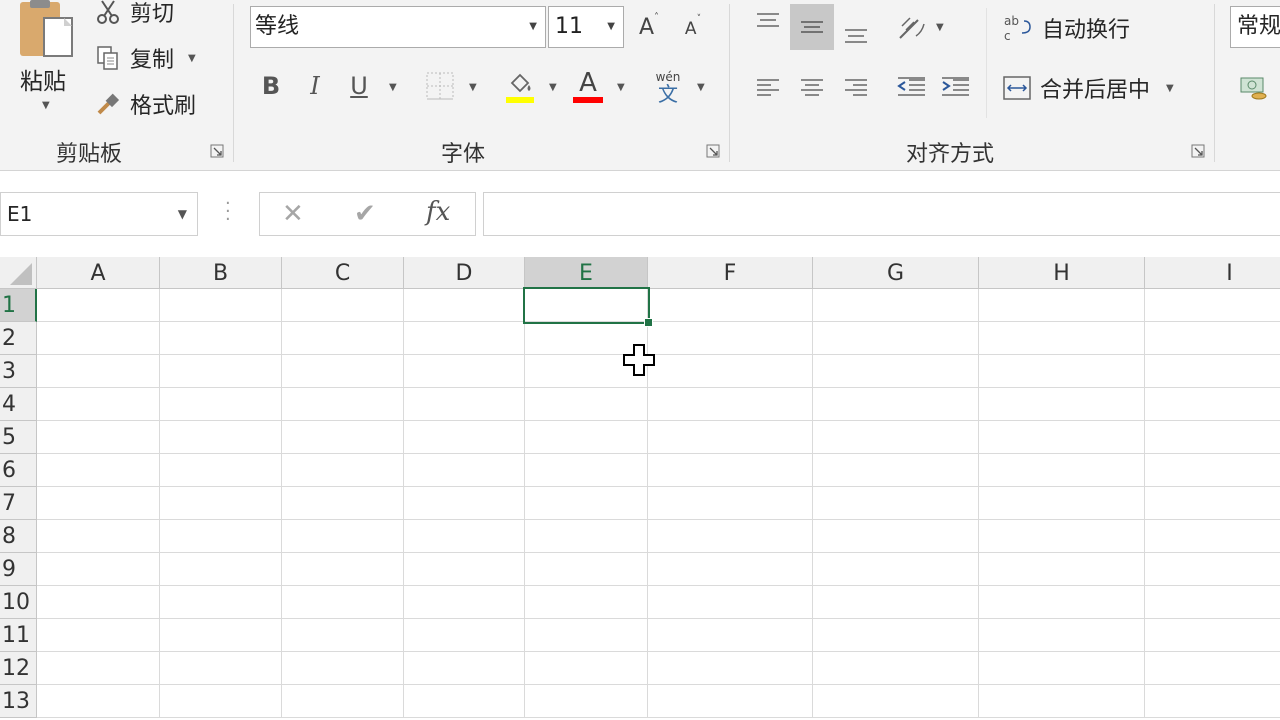  Describe the element at coordinates (1254, 88) in the screenshot. I see `accounting-format-icon` at that location.